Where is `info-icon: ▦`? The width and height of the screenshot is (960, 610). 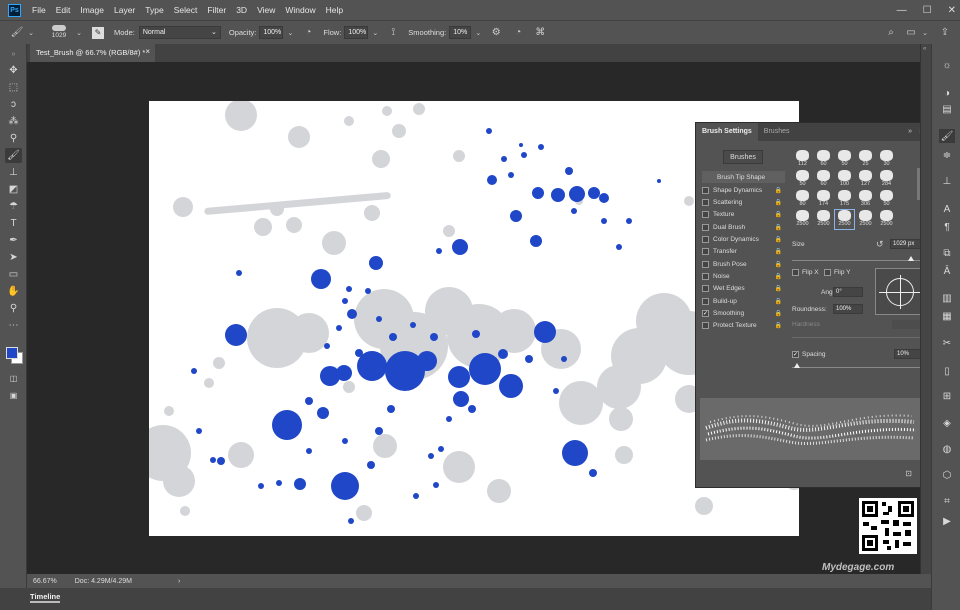 info-icon: ▦ is located at coordinates (947, 316).